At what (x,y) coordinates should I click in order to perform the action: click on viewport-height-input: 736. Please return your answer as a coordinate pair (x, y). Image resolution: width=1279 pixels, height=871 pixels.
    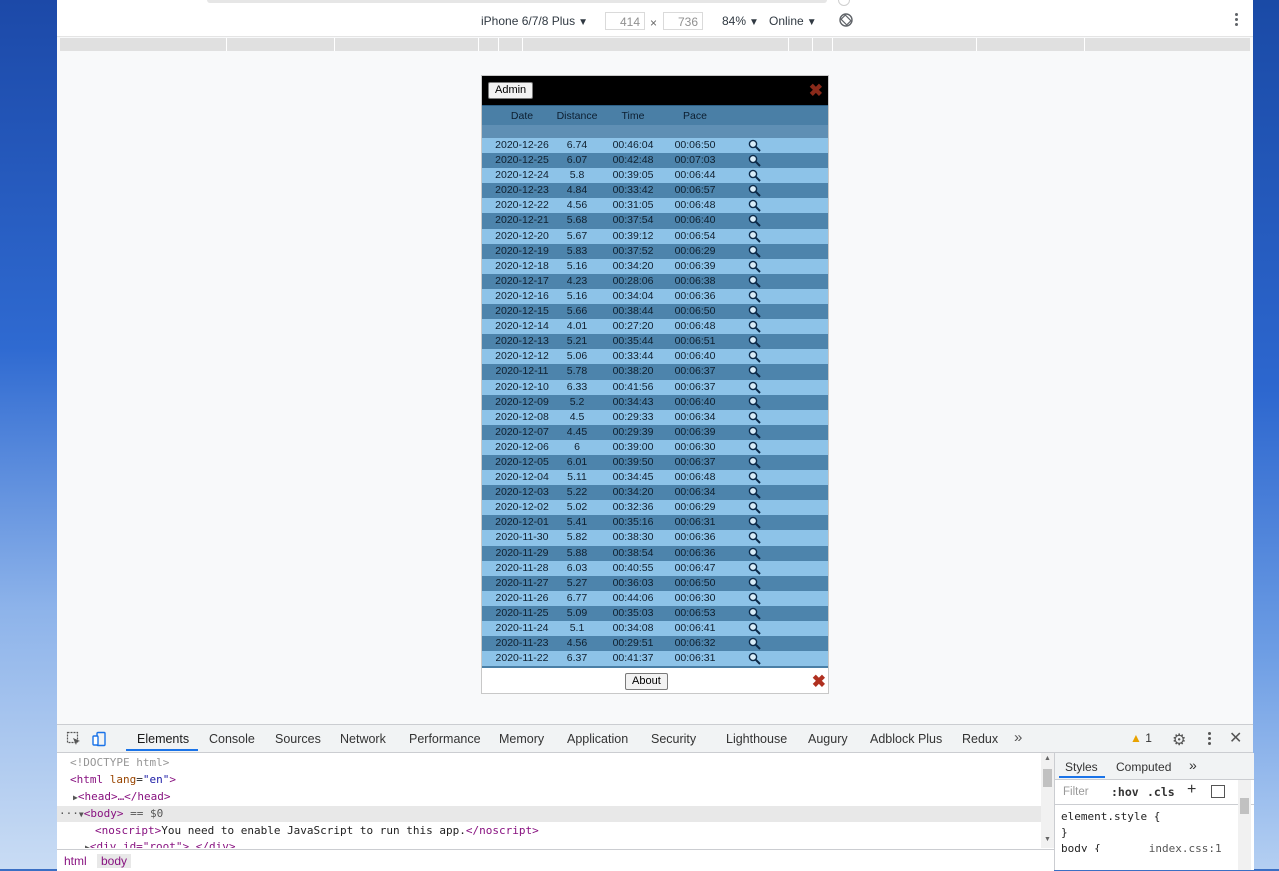
    Looking at the image, I should click on (683, 21).